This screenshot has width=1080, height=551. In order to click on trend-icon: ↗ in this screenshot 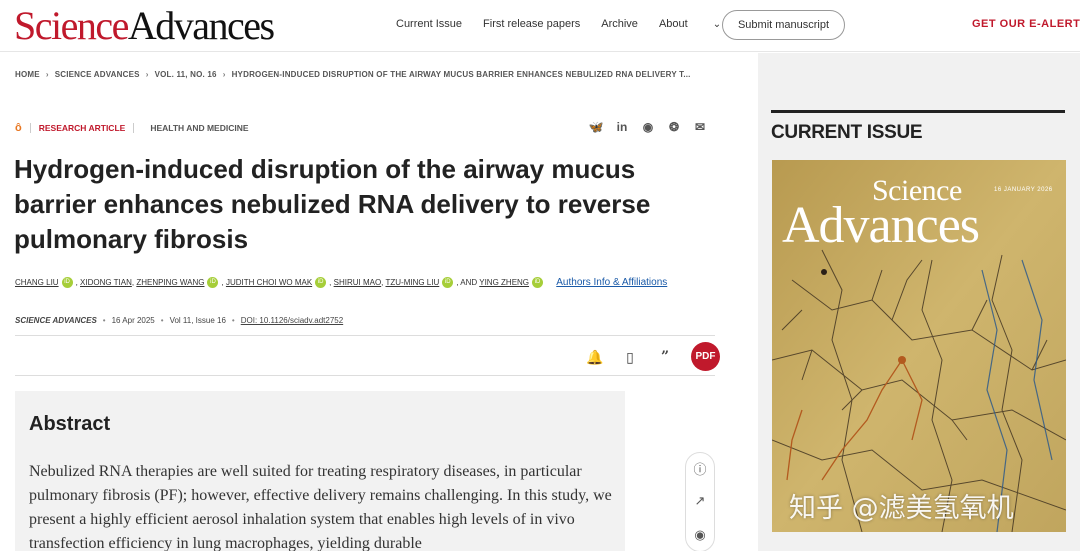, I will do `click(700, 501)`.